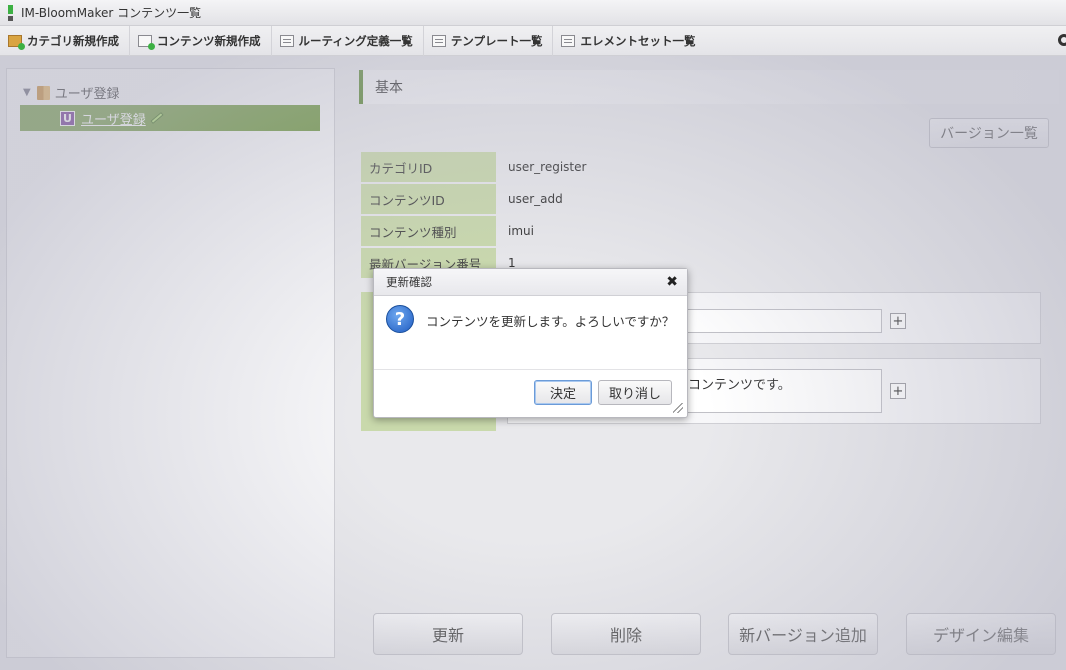 The image size is (1066, 670). What do you see at coordinates (981, 634) in the screenshot?
I see `edit-design-button: デザイン編集` at bounding box center [981, 634].